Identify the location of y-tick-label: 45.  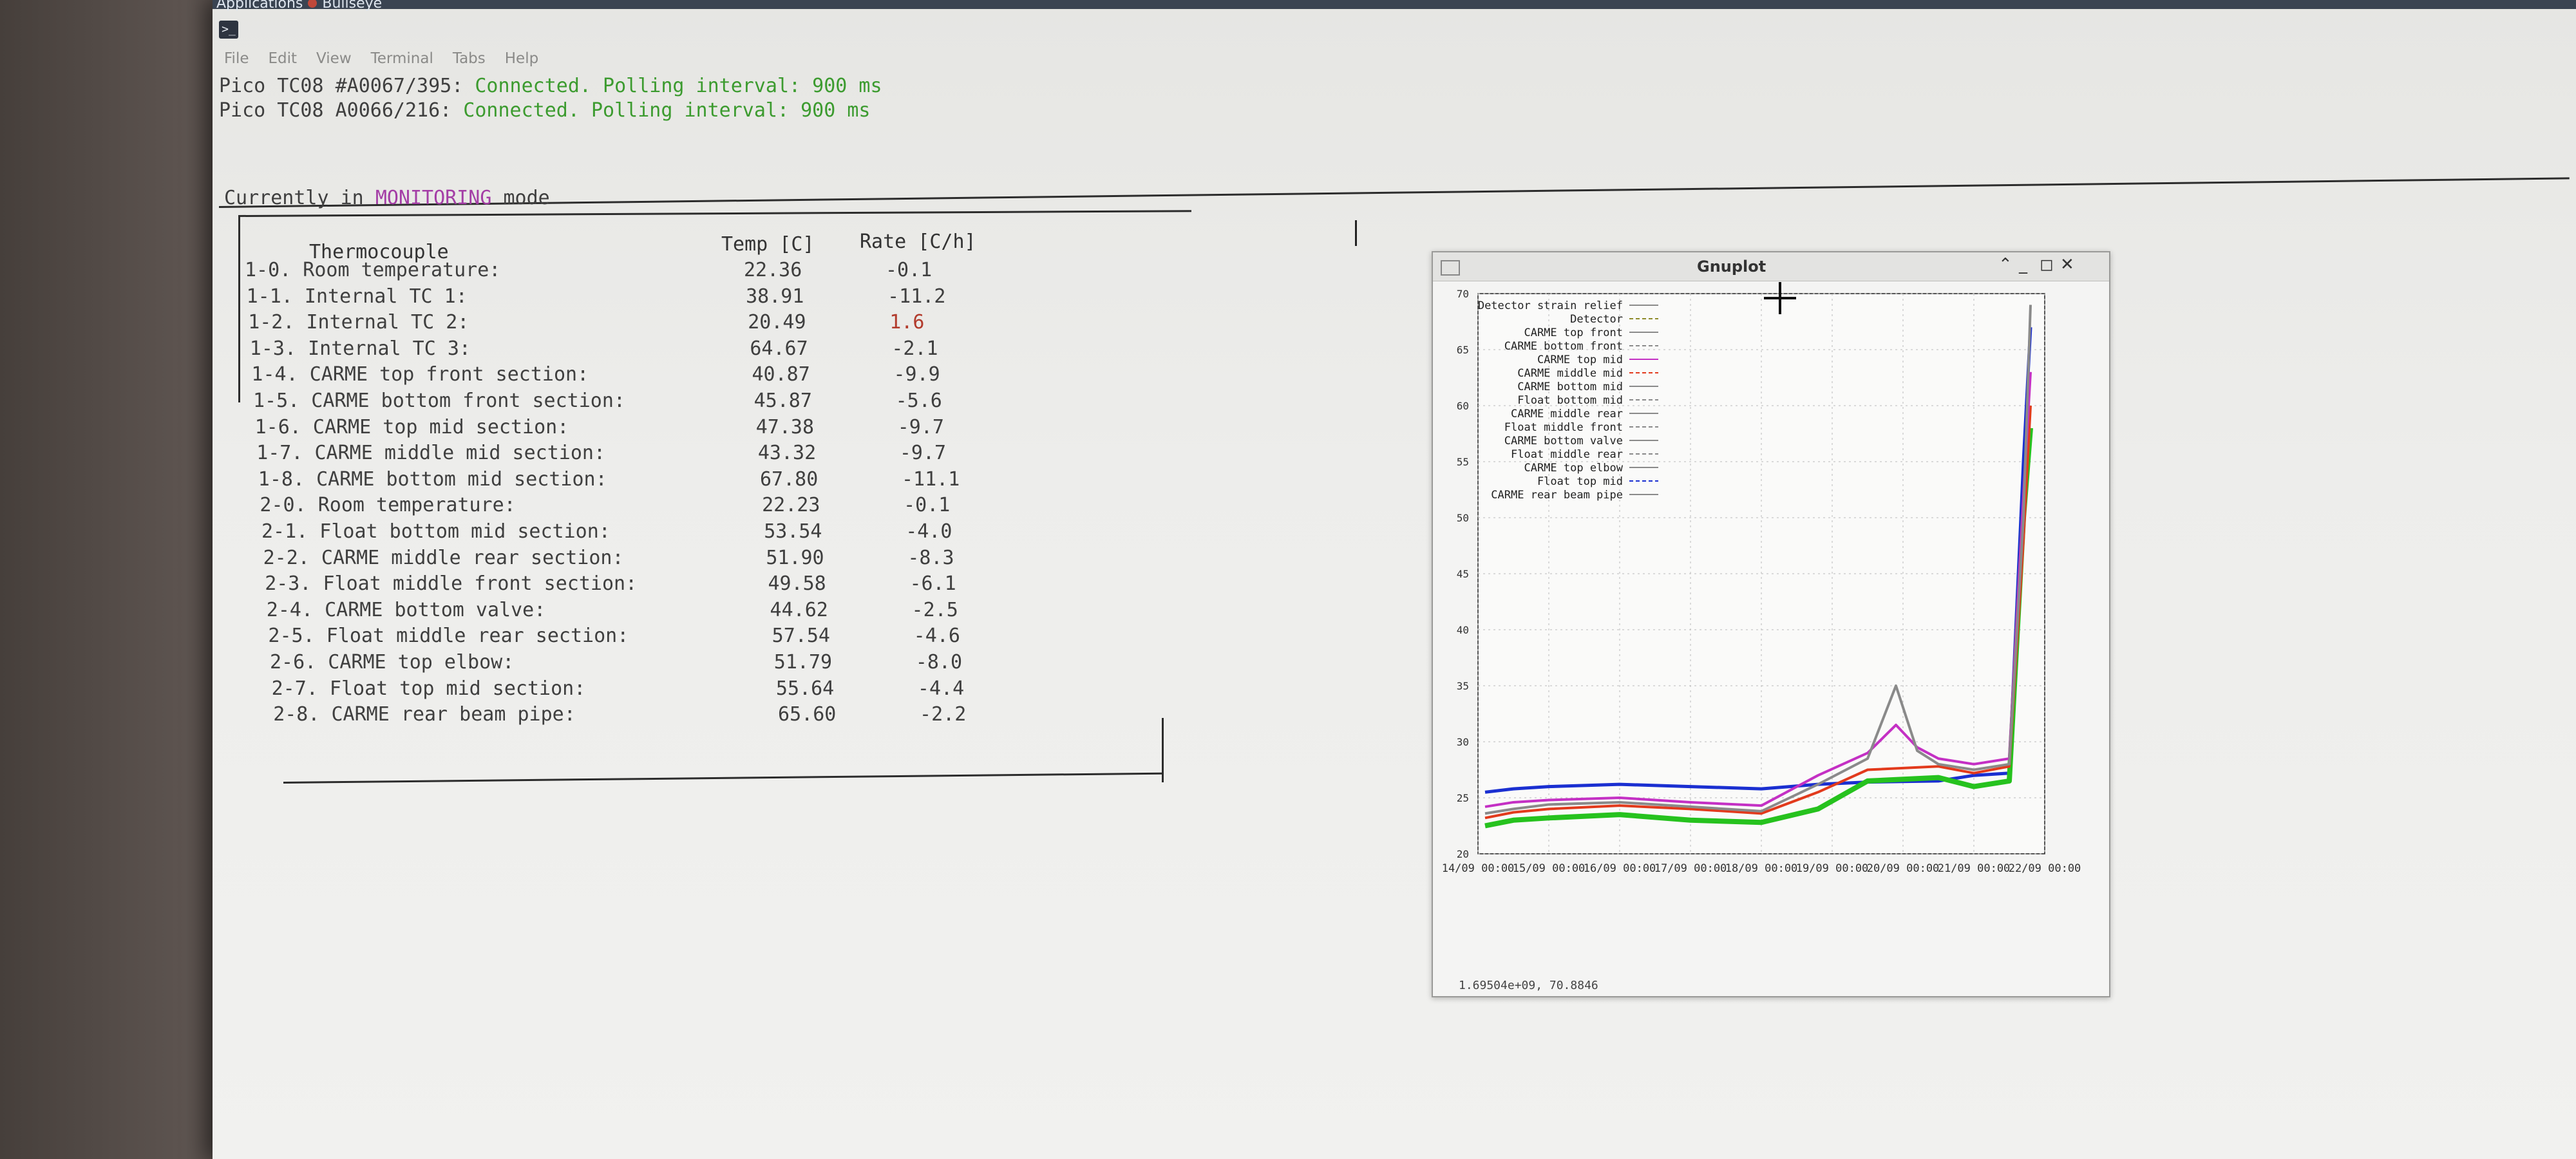
(1463, 574).